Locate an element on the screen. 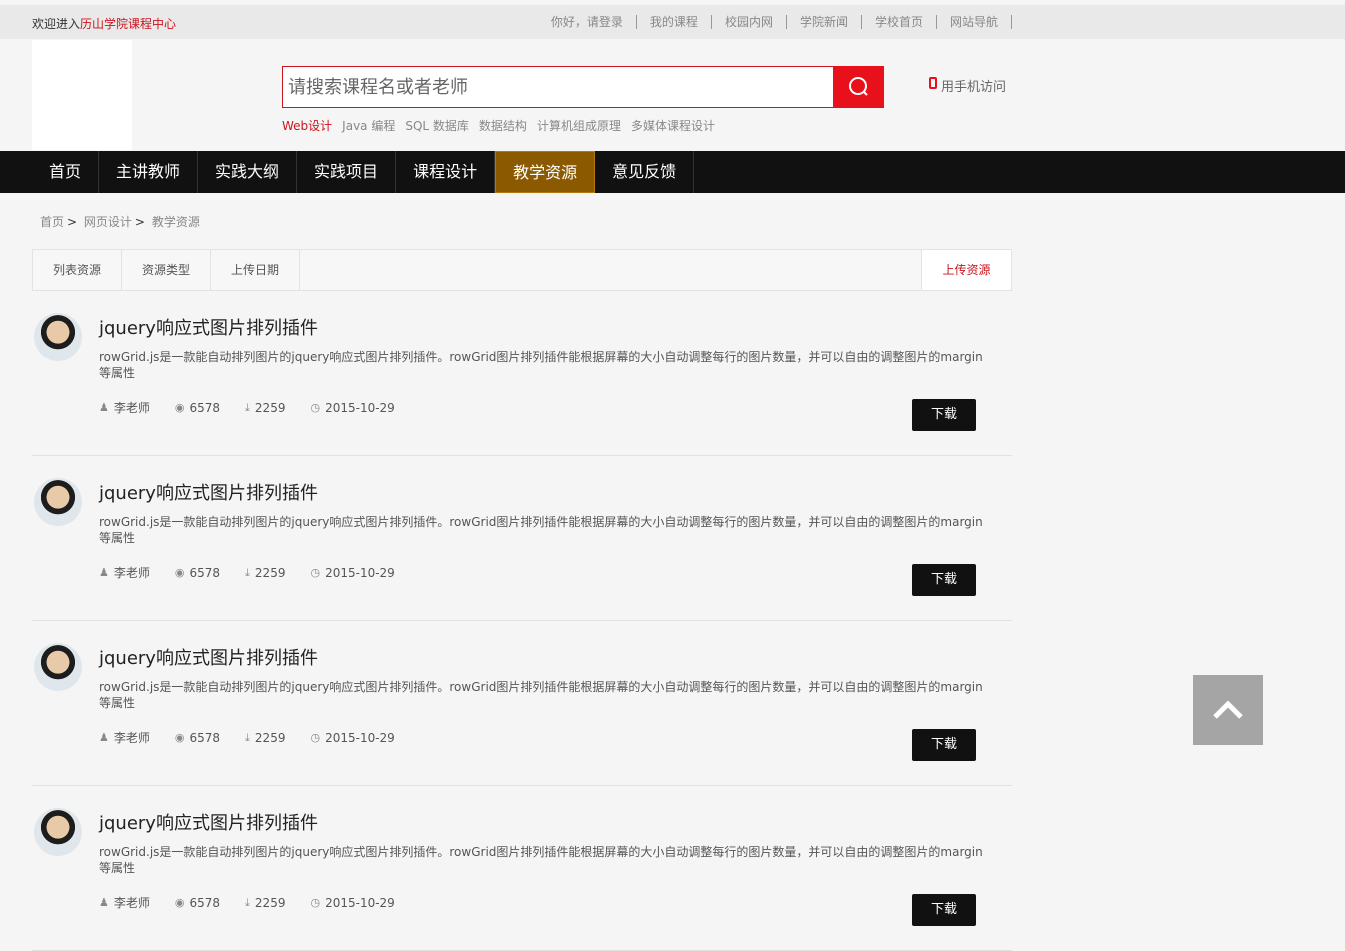 This screenshot has height=951, width=1345. top-links: 你好，请登录 我的课程 校园内网 学院新闻 学校首页 网站导航 is located at coordinates (775, 22).